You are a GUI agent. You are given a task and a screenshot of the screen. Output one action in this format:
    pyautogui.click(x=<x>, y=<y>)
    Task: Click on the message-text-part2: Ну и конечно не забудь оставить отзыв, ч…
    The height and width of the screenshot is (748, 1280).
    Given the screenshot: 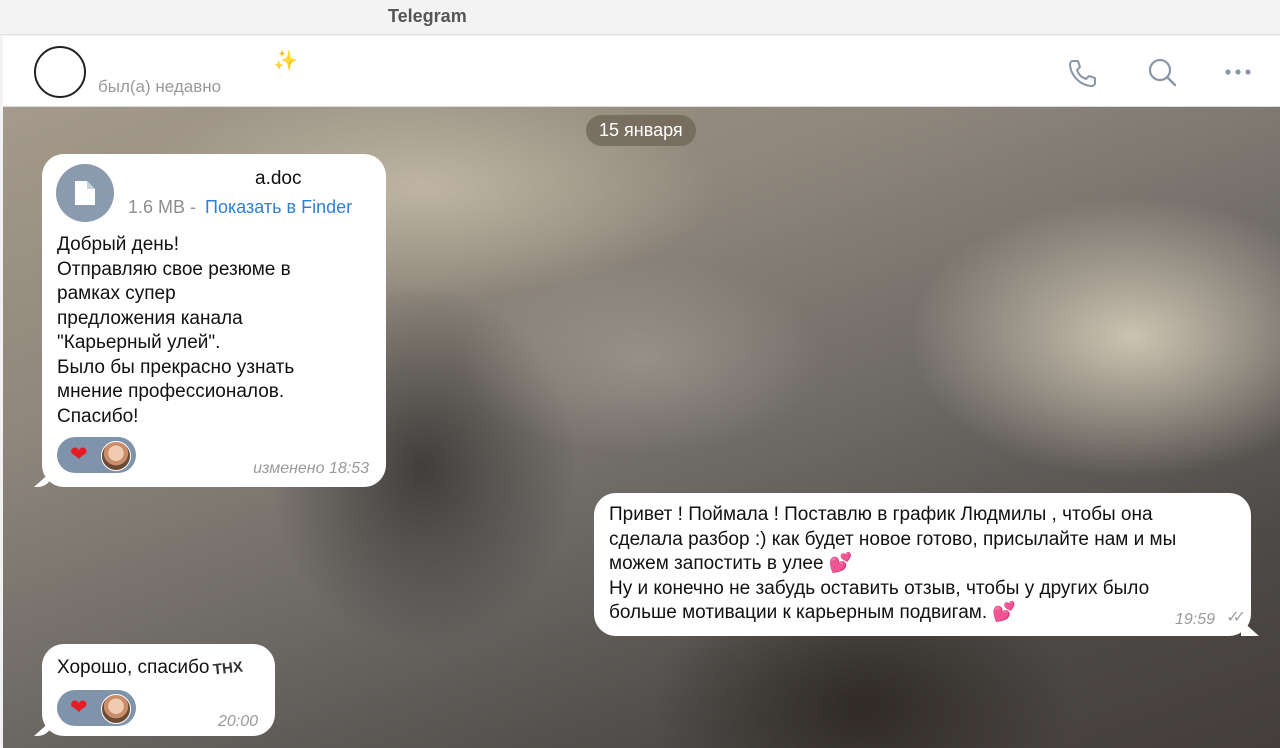 What is the action you would take?
    pyautogui.click(x=879, y=600)
    